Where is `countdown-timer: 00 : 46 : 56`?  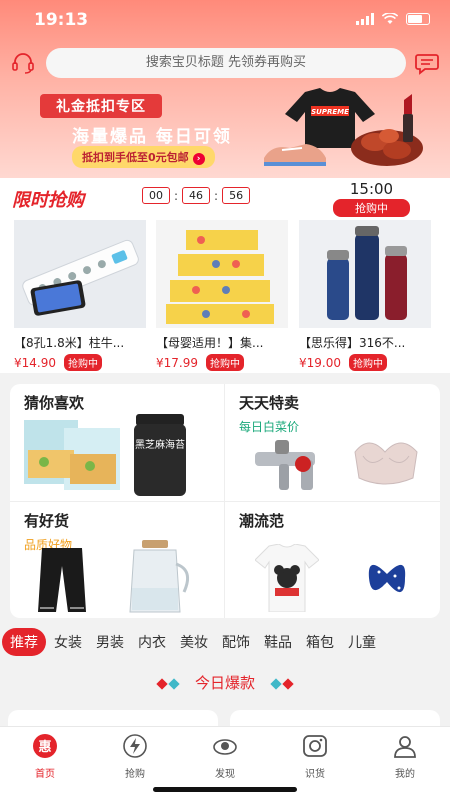 countdown-timer: 00 : 46 : 56 is located at coordinates (196, 195).